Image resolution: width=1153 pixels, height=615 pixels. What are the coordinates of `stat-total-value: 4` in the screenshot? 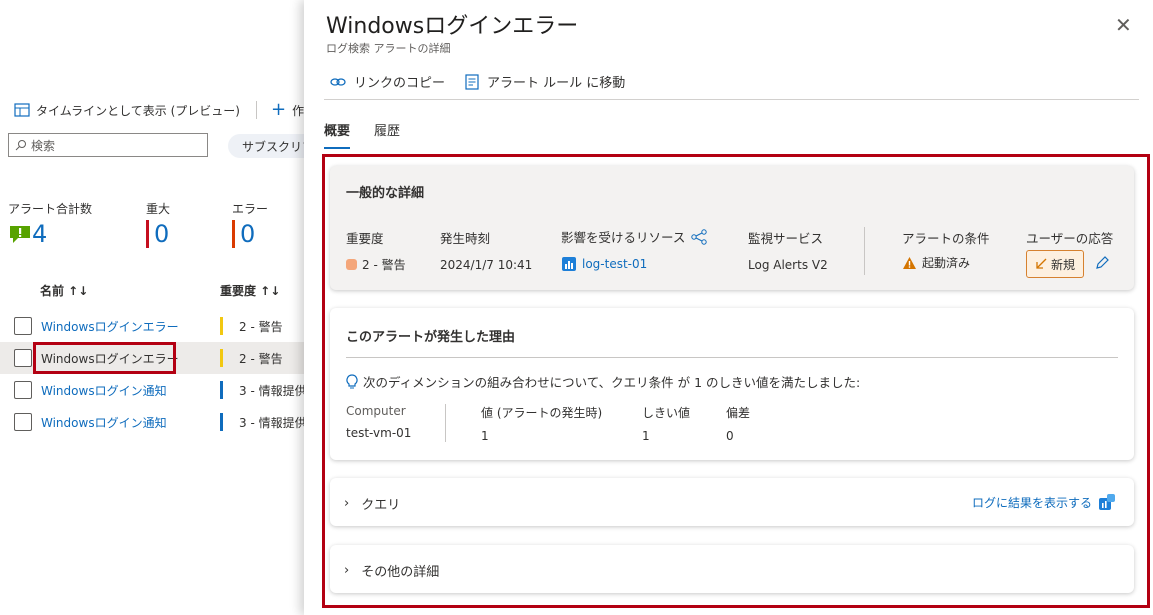 It's located at (40, 234).